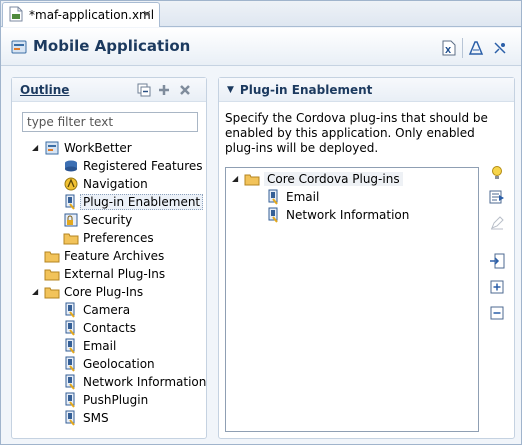 The image size is (522, 445). What do you see at coordinates (497, 173) in the screenshot?
I see `lightbulb-icon` at bounding box center [497, 173].